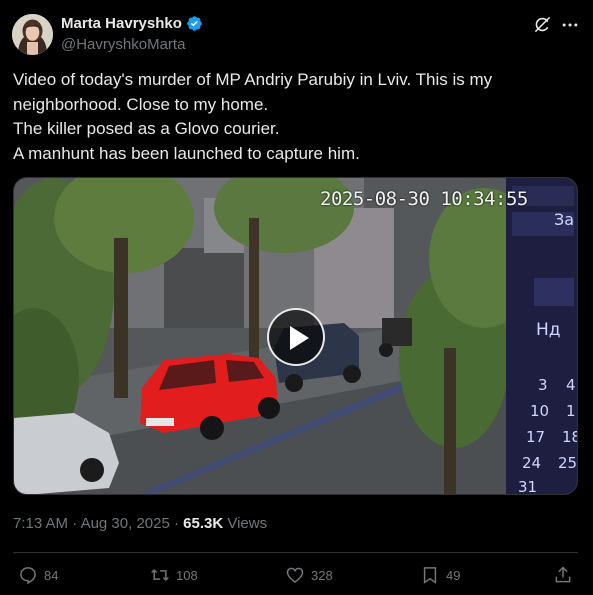 The image size is (593, 595). I want to click on like-count: 328, so click(322, 575).